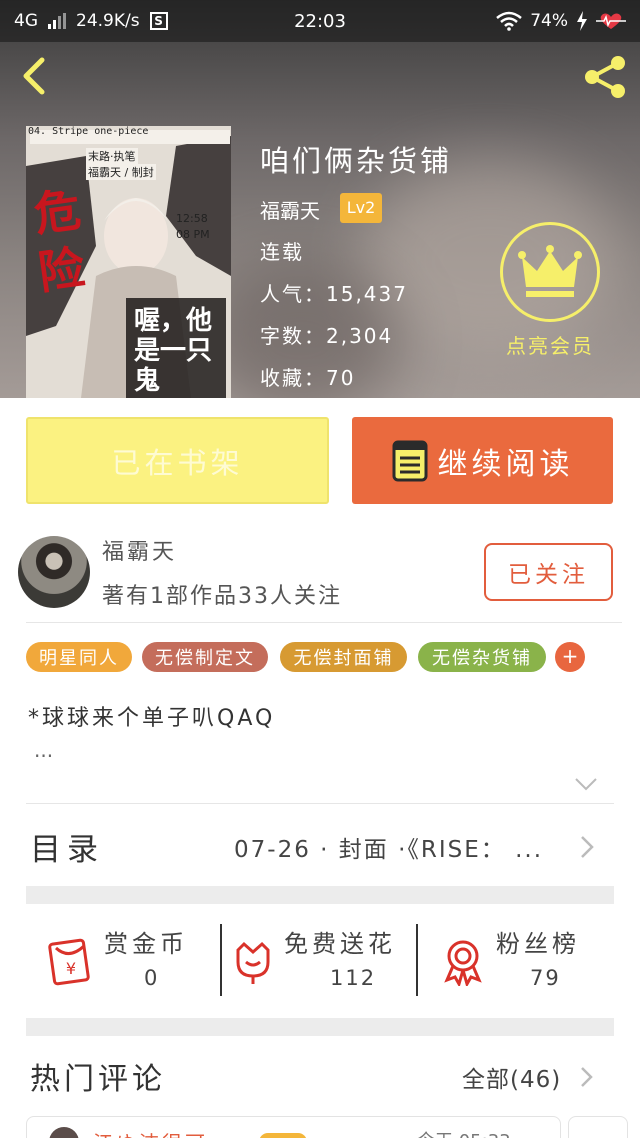 The width and height of the screenshot is (640, 1138). What do you see at coordinates (464, 1132) in the screenshot?
I see `comment-time: 今天 05:33` at bounding box center [464, 1132].